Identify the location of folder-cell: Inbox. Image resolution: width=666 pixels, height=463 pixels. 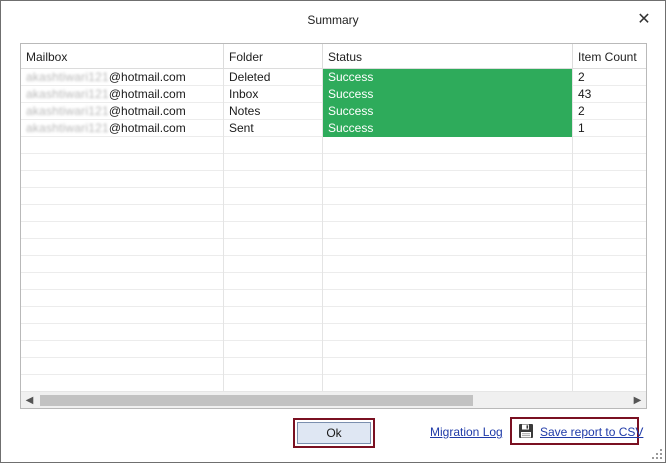
(273, 94).